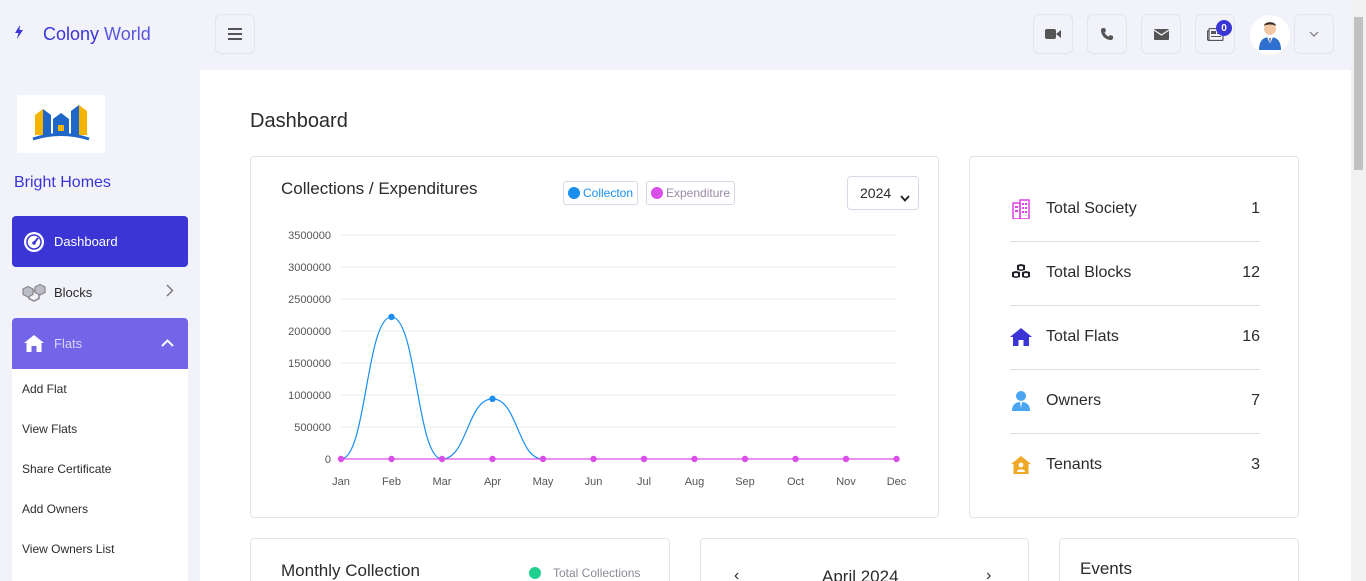  Describe the element at coordinates (657, 193) in the screenshot. I see `legend-dot-expenditure` at that location.